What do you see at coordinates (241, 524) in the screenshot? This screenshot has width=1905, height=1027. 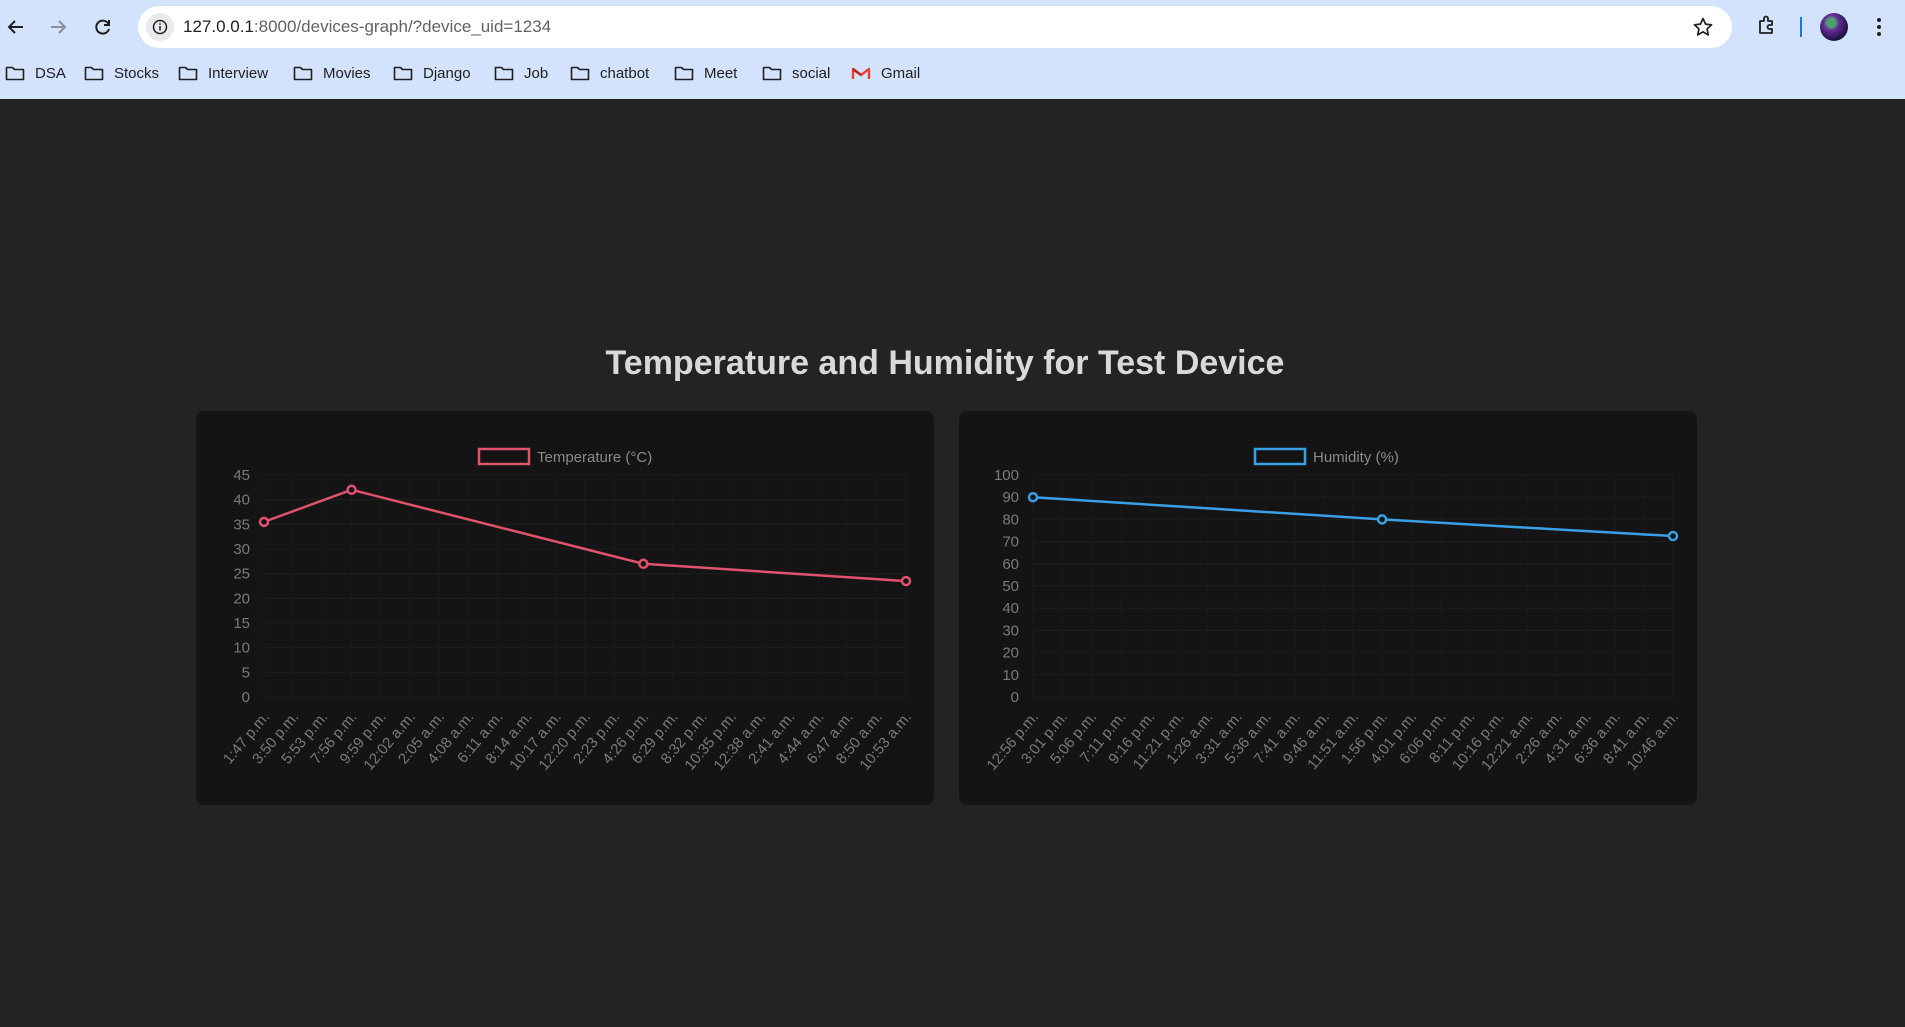 I see `y-tick-label: 35` at bounding box center [241, 524].